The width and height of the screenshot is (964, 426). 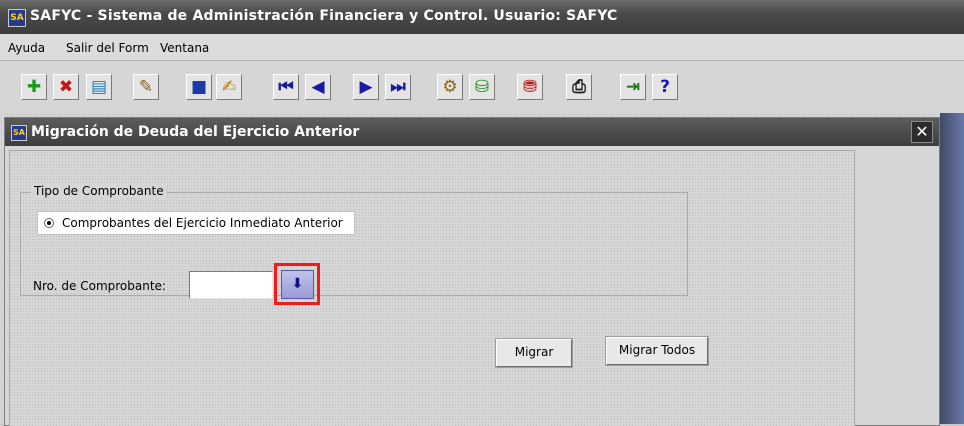 I want to click on menu-item-ayuda: Ayuda, so click(x=26, y=48).